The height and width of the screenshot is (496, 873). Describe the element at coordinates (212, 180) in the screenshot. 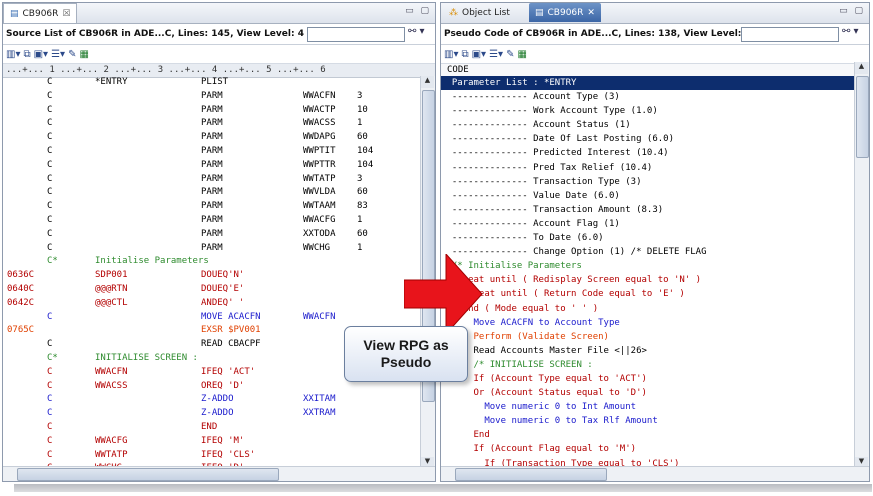

I see `source-line: C PARM WWTATP 3` at that location.